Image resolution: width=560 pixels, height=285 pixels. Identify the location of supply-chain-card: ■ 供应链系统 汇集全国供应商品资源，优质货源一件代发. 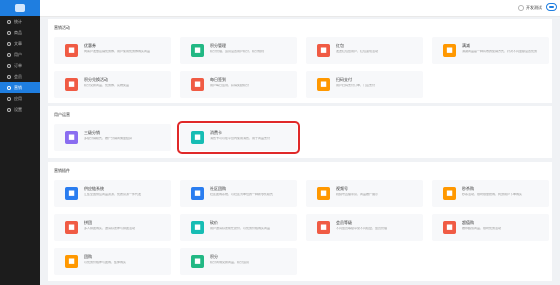
(112, 193).